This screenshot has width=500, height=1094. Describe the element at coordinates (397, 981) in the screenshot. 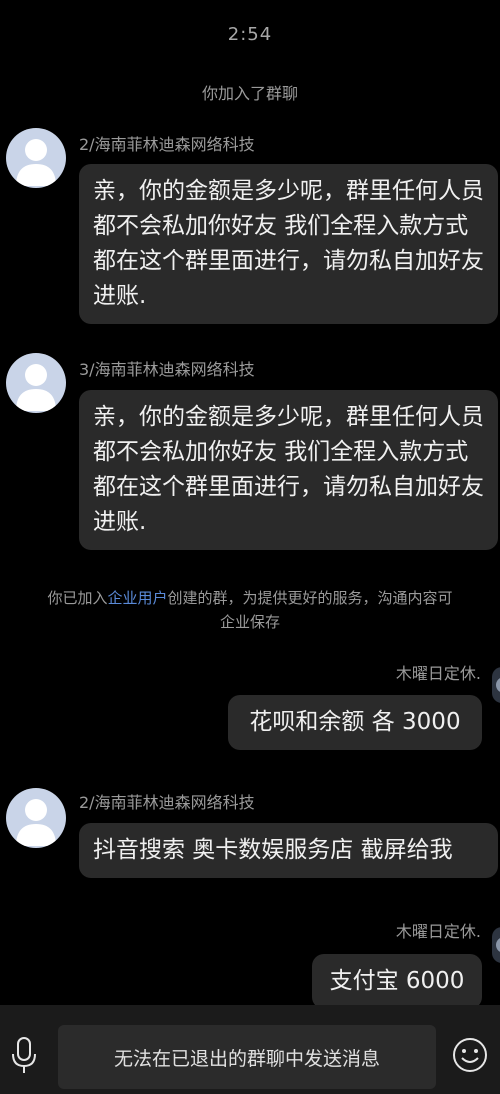

I see `message-bubble: 支付宝 6000` at that location.